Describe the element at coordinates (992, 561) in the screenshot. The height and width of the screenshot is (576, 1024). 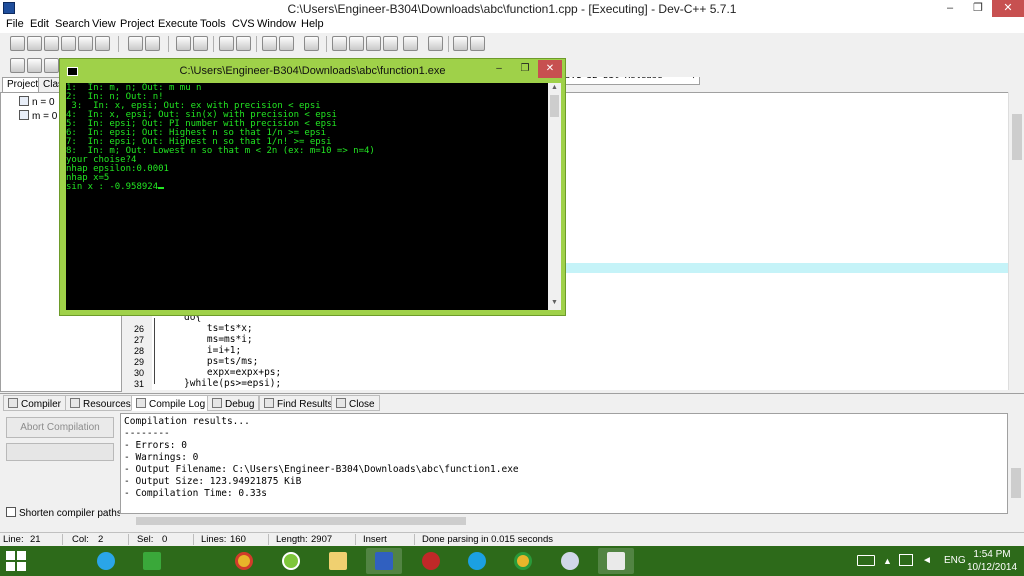
I see `taskbar-clock: 1:54 PM 10/12/2014` at that location.